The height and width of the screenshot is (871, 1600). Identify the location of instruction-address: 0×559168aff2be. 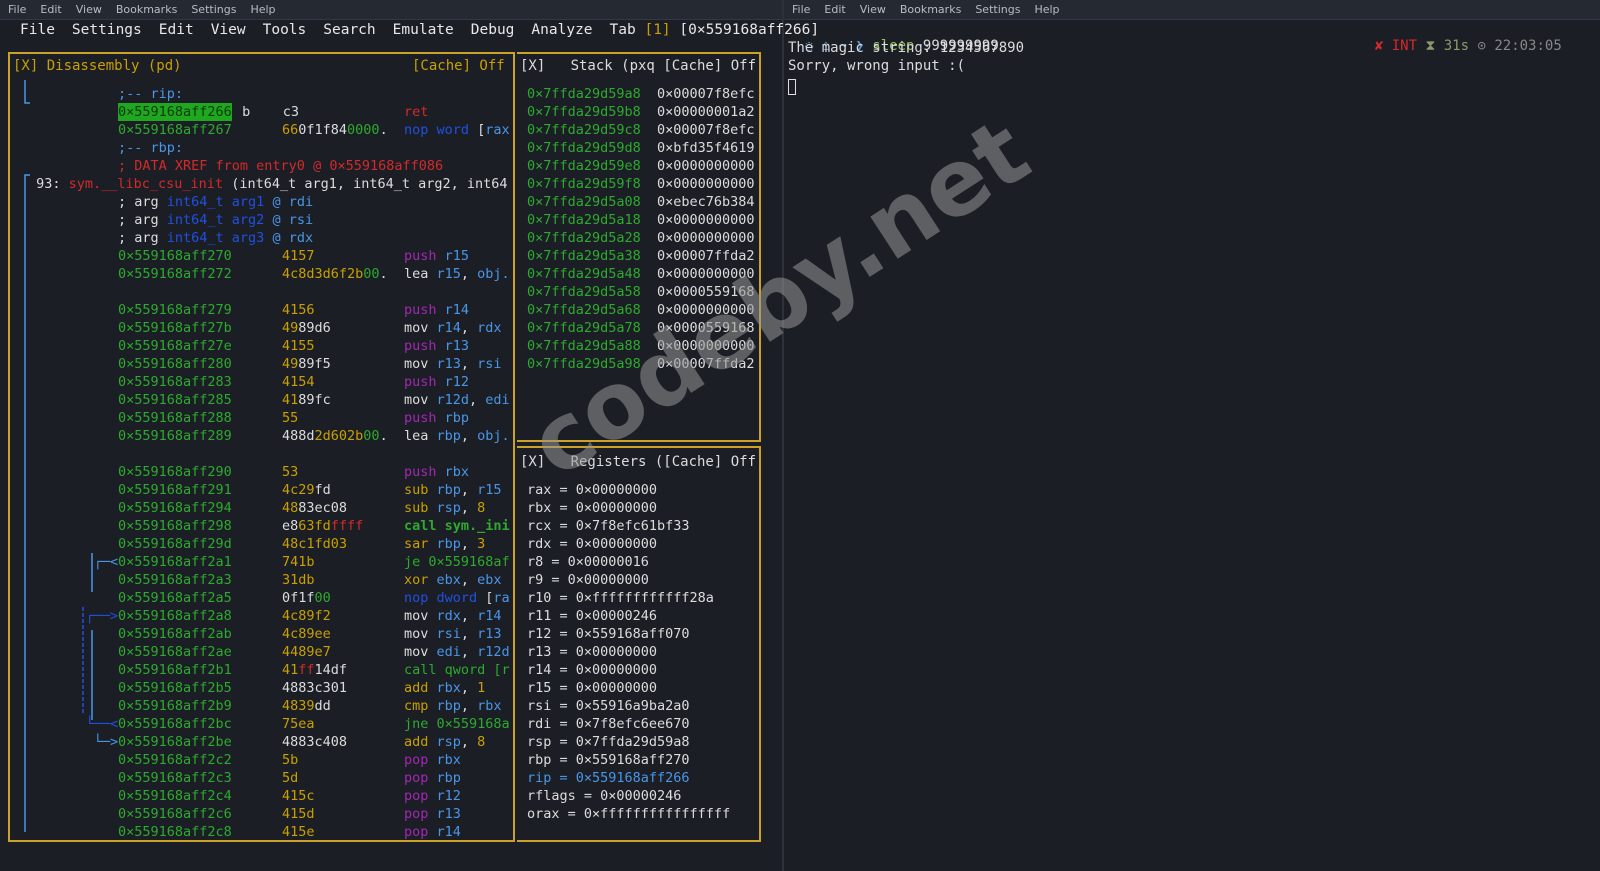
(175, 742).